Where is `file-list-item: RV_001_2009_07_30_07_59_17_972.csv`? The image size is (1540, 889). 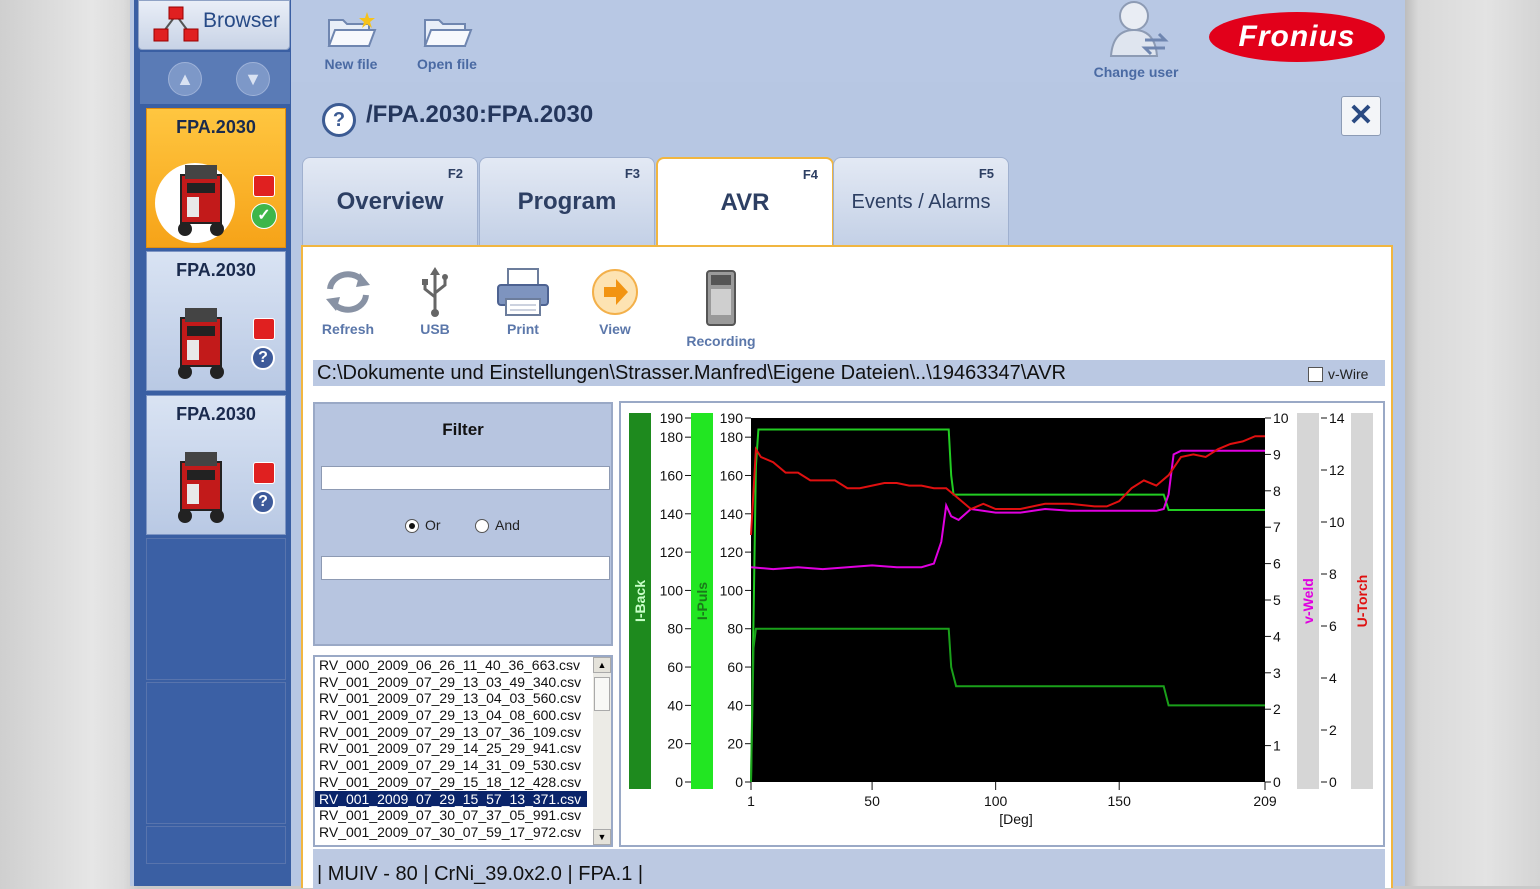 file-list-item: RV_001_2009_07_30_07_59_17_972.csv is located at coordinates (451, 832).